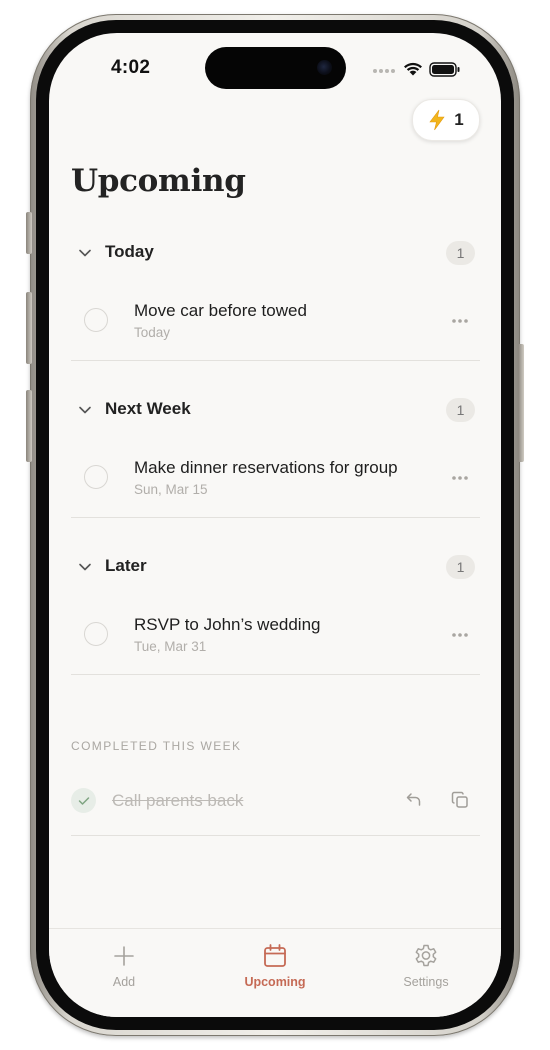 The height and width of the screenshot is (1050, 550). I want to click on gear-icon, so click(426, 955).